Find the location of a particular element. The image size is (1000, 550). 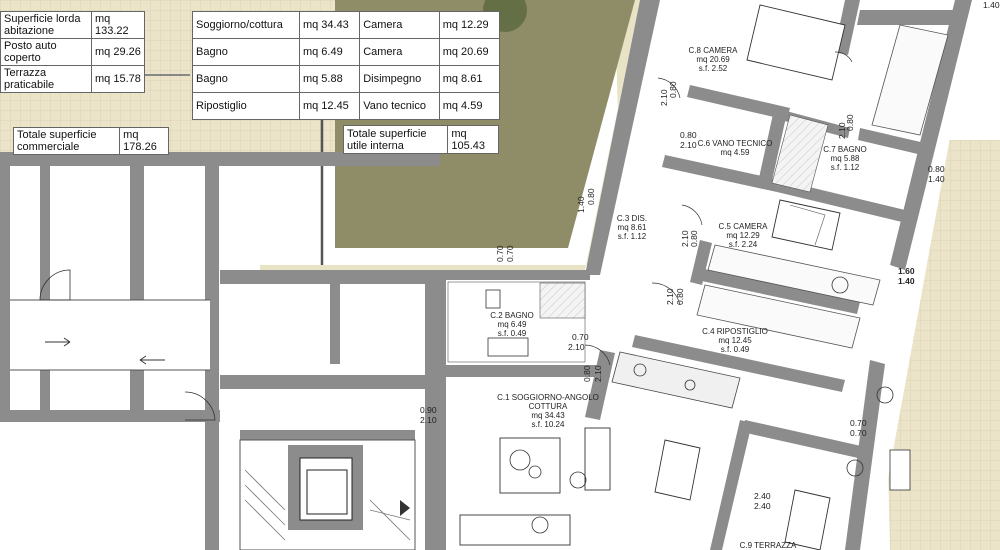

table-cell: mq 29.26 is located at coordinates (118, 52).